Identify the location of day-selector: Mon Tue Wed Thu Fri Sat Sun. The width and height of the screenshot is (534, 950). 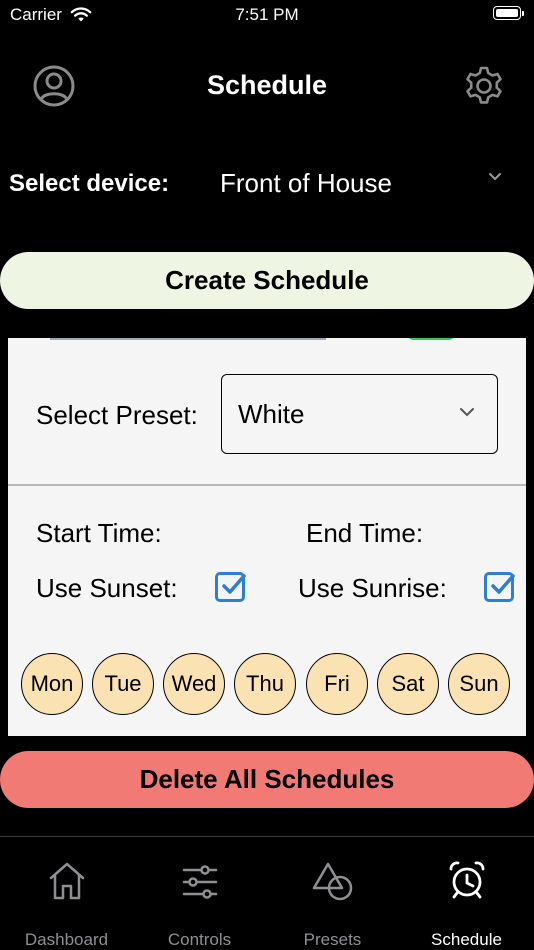
(268, 686).